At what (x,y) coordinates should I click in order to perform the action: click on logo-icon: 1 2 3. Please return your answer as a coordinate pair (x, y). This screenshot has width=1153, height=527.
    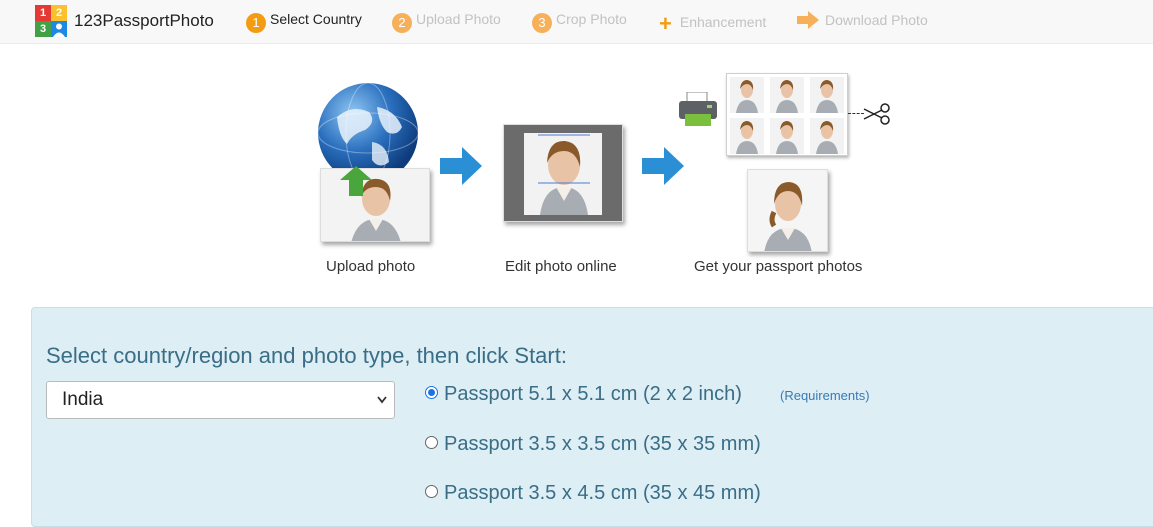
    Looking at the image, I should click on (51, 21).